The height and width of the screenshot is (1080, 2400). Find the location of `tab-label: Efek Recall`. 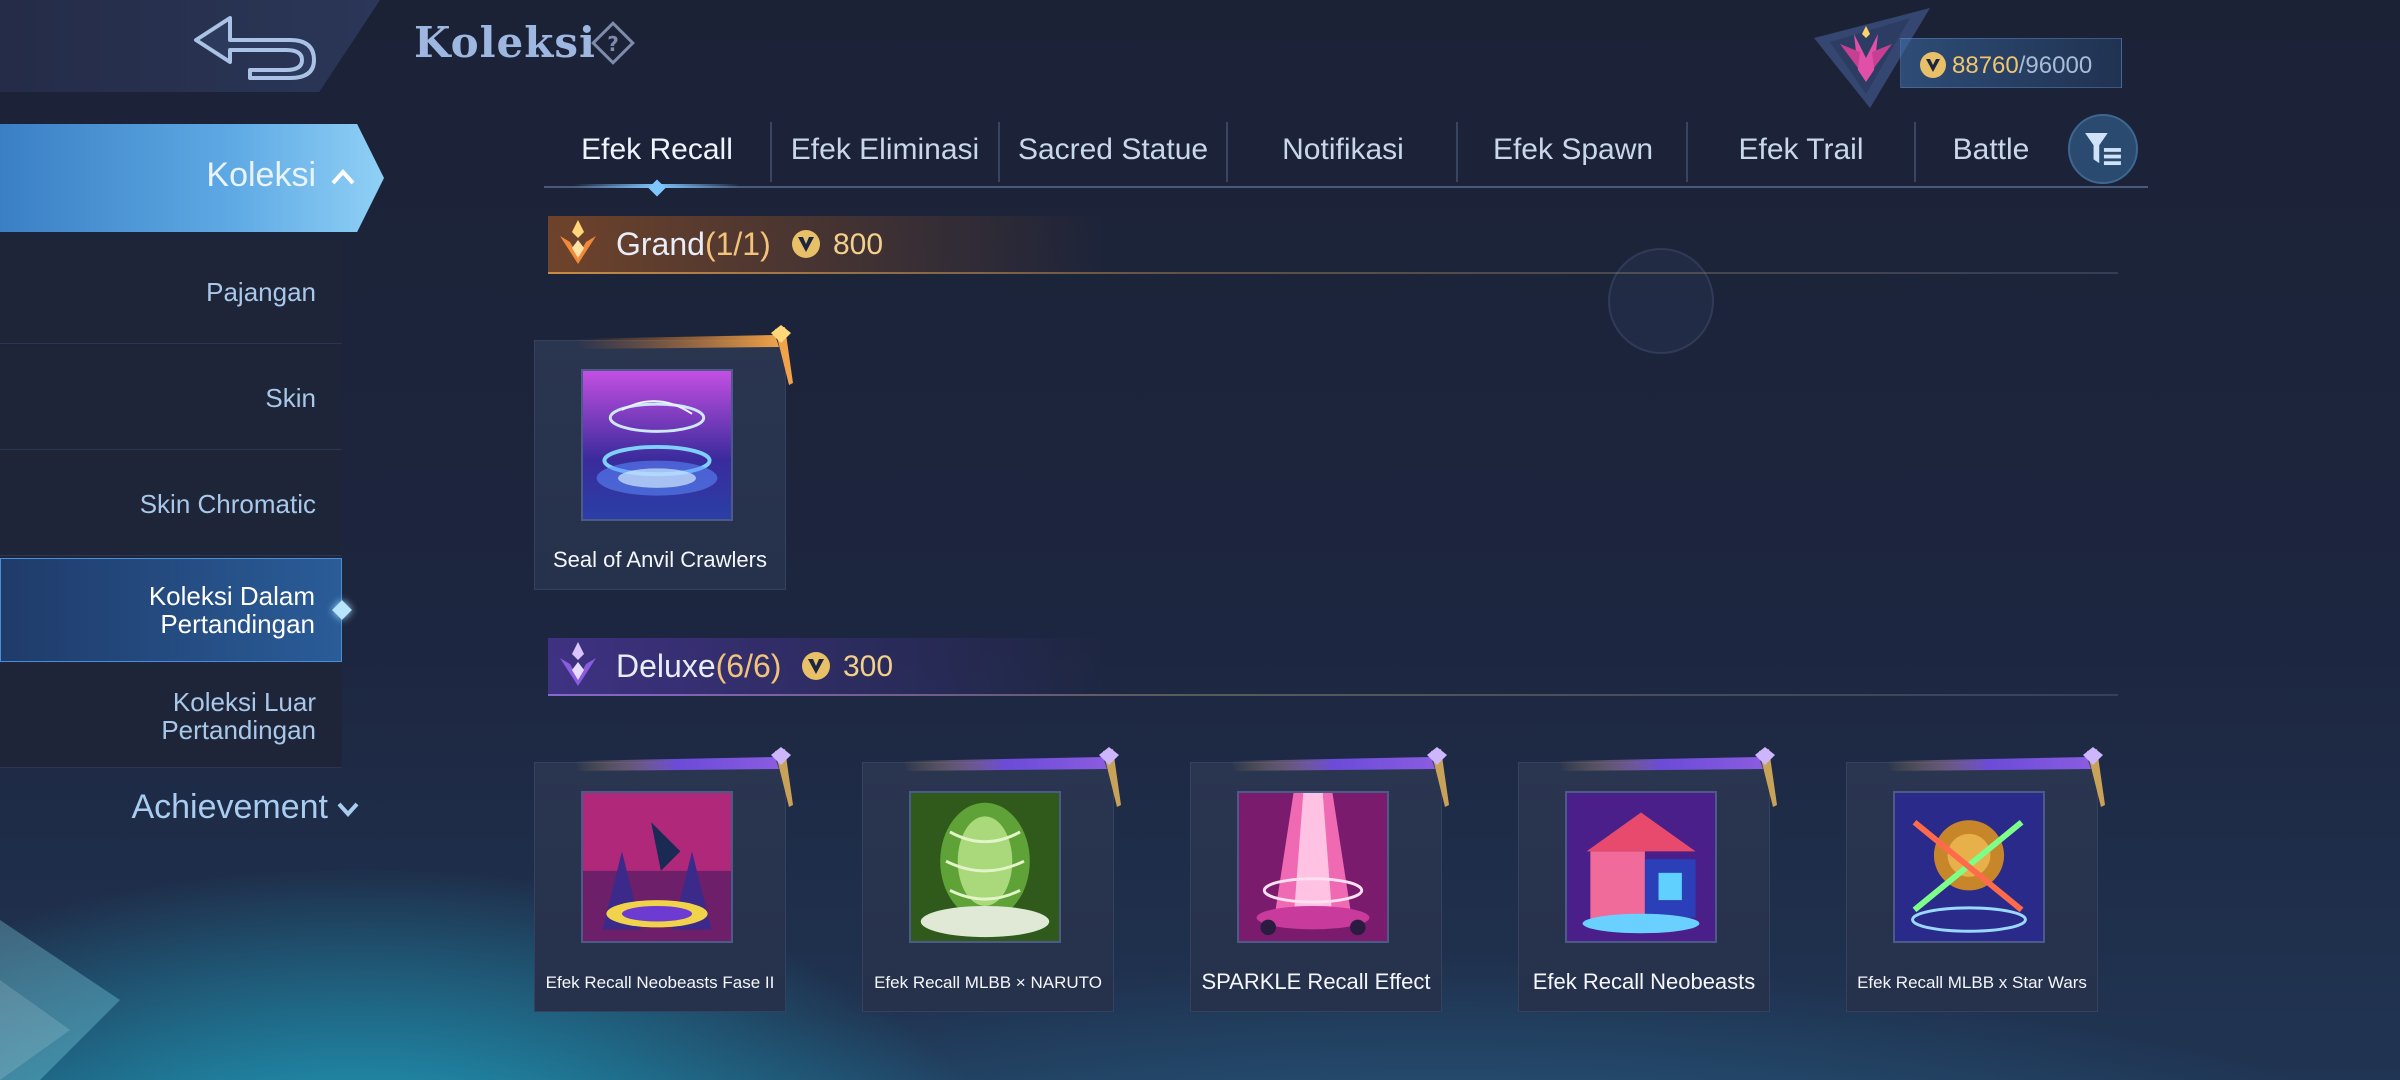

tab-label: Efek Recall is located at coordinates (657, 149).